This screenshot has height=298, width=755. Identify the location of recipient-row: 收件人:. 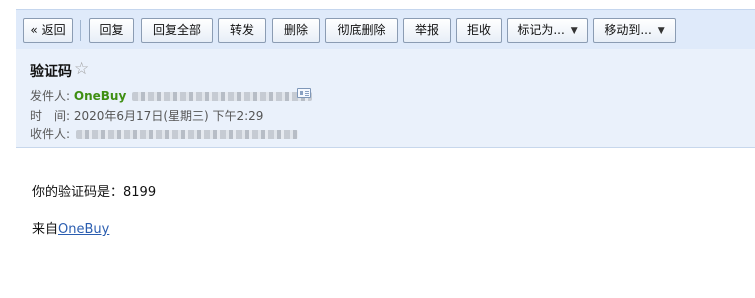
(164, 133).